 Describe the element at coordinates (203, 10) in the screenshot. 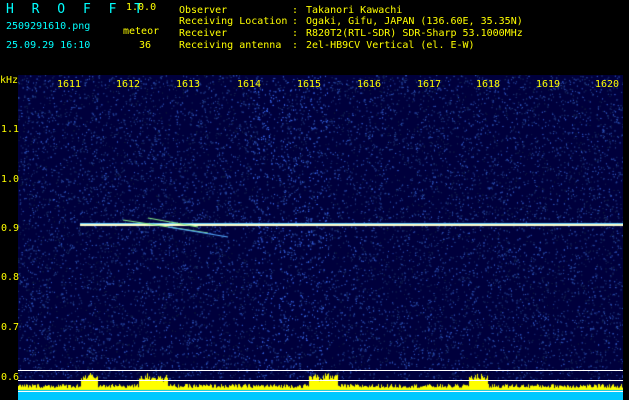

I see `info-observer-key: Observer` at that location.